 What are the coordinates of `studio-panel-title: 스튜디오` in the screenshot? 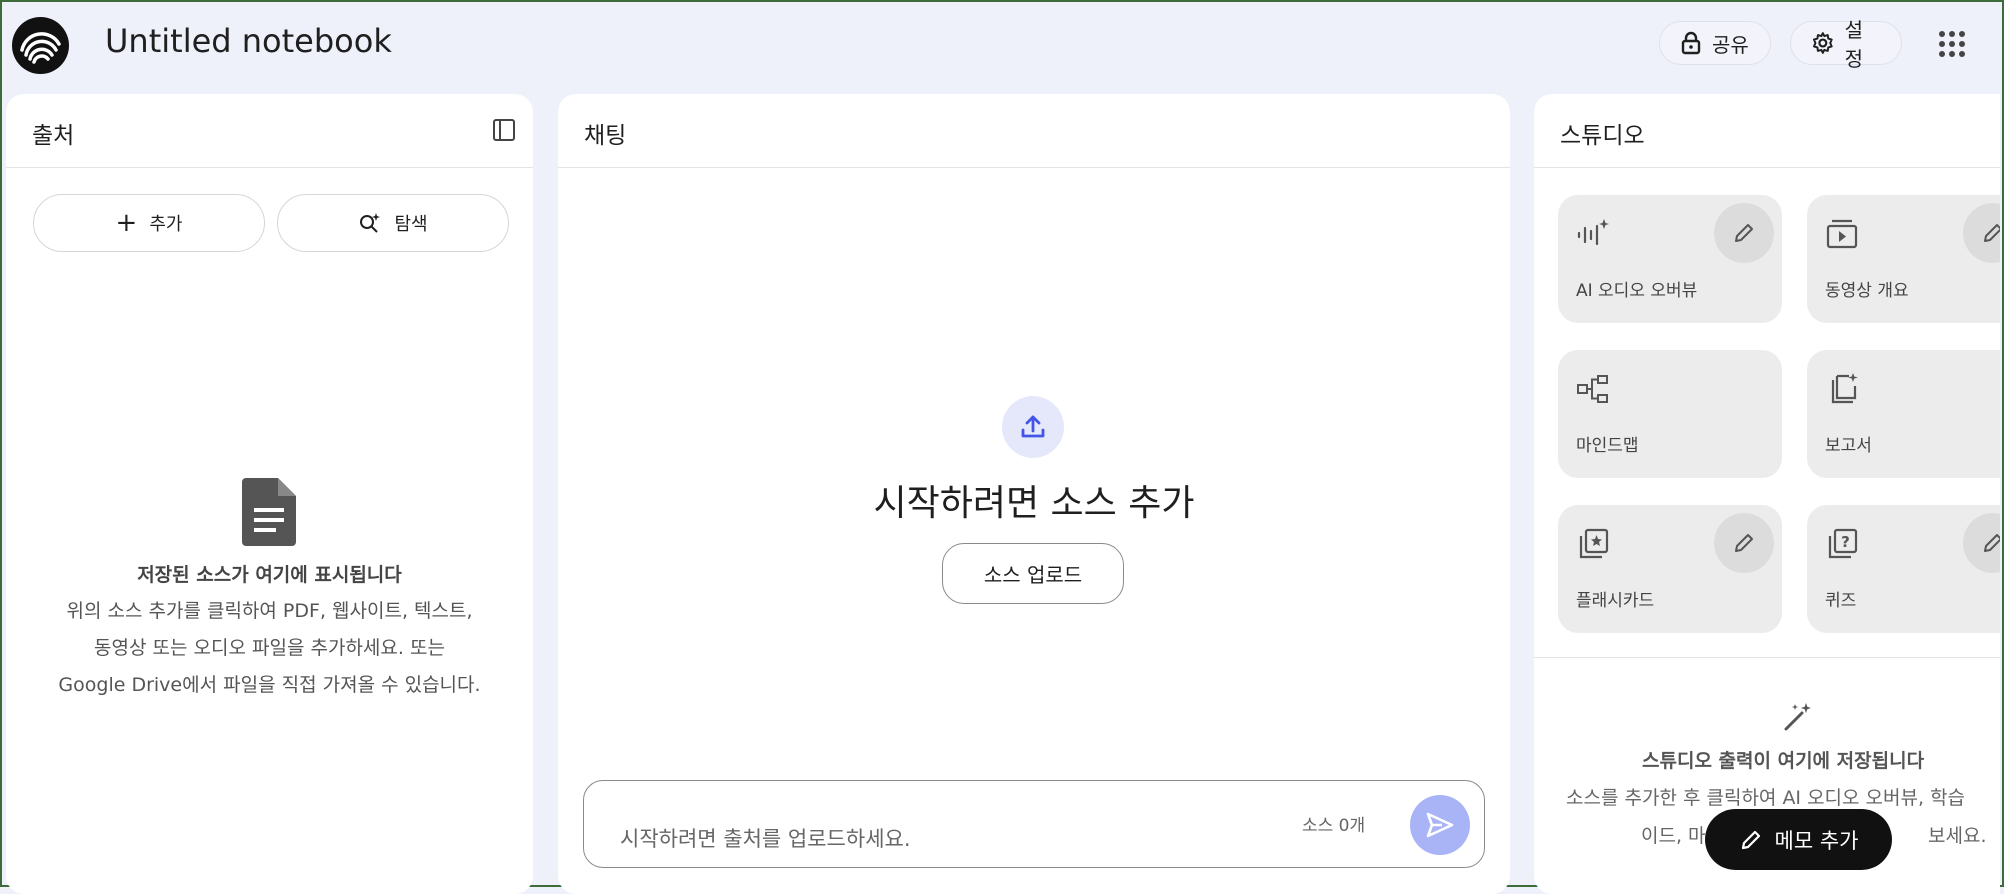 It's located at (1602, 136).